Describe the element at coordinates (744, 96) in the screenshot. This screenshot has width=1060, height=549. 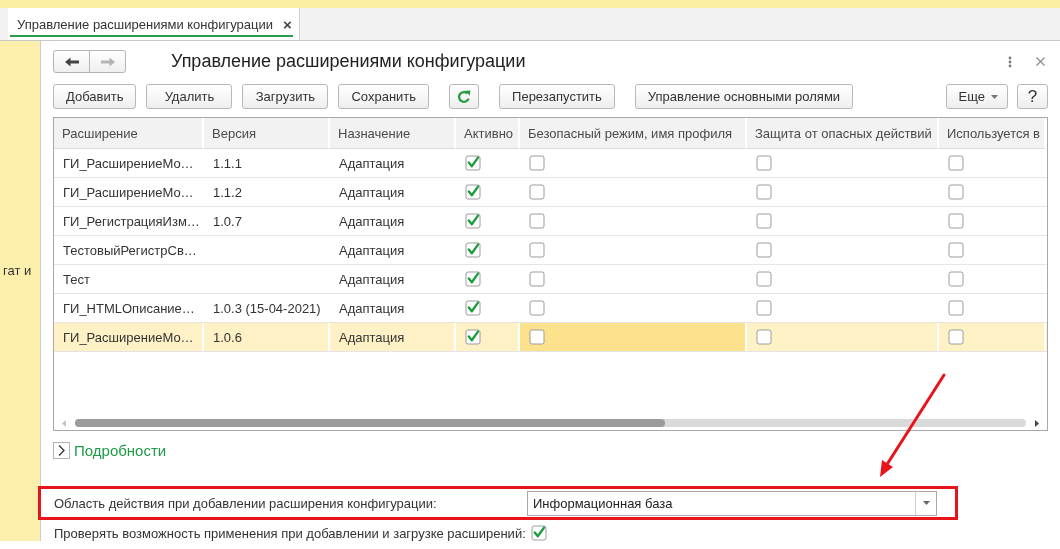
I see `toolbar-button: Управление основными ролями` at that location.